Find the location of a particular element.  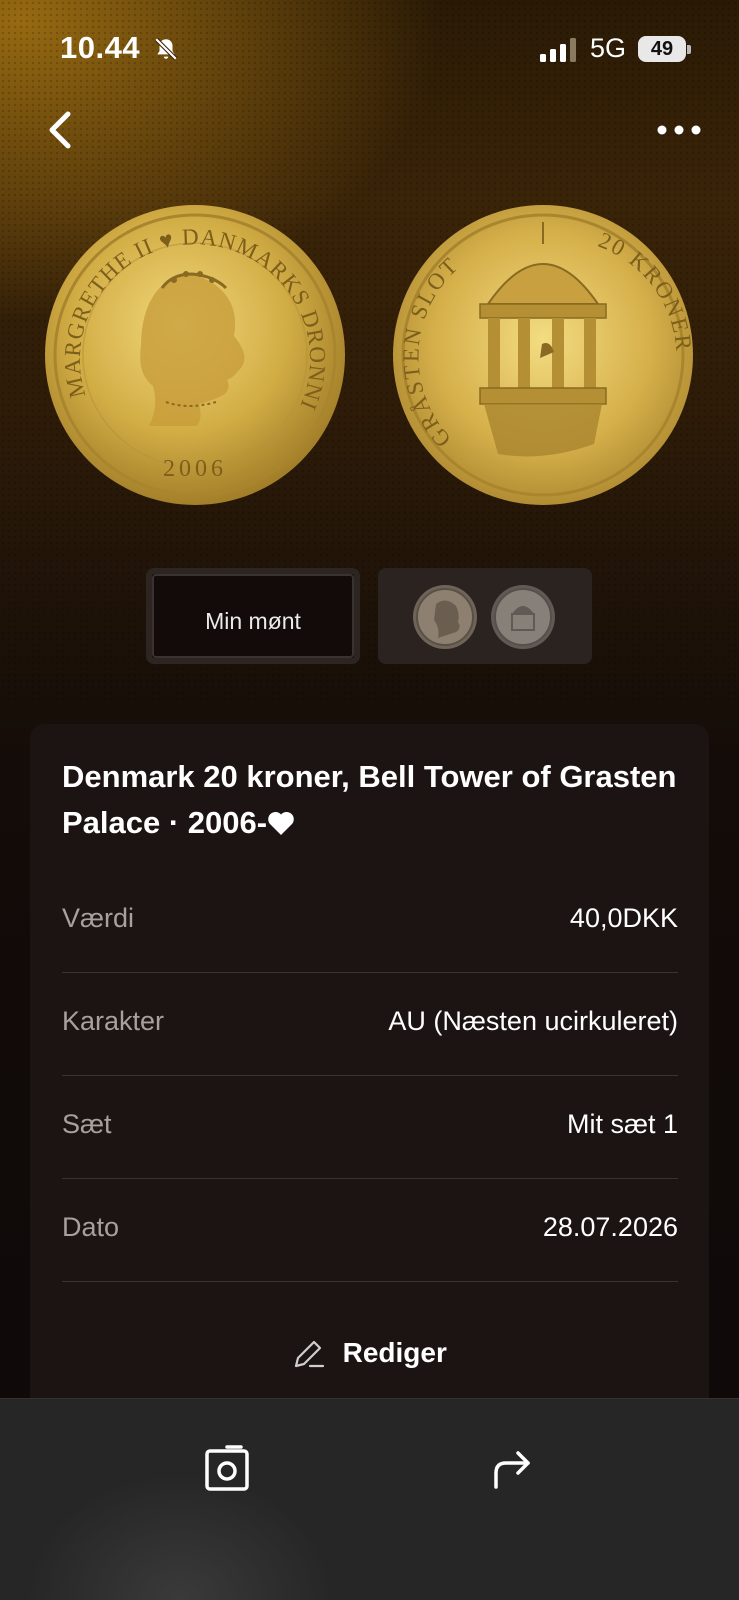

detail-row-grade: Karakter AU (Næsten ucirkuleret) is located at coordinates (370, 1024).